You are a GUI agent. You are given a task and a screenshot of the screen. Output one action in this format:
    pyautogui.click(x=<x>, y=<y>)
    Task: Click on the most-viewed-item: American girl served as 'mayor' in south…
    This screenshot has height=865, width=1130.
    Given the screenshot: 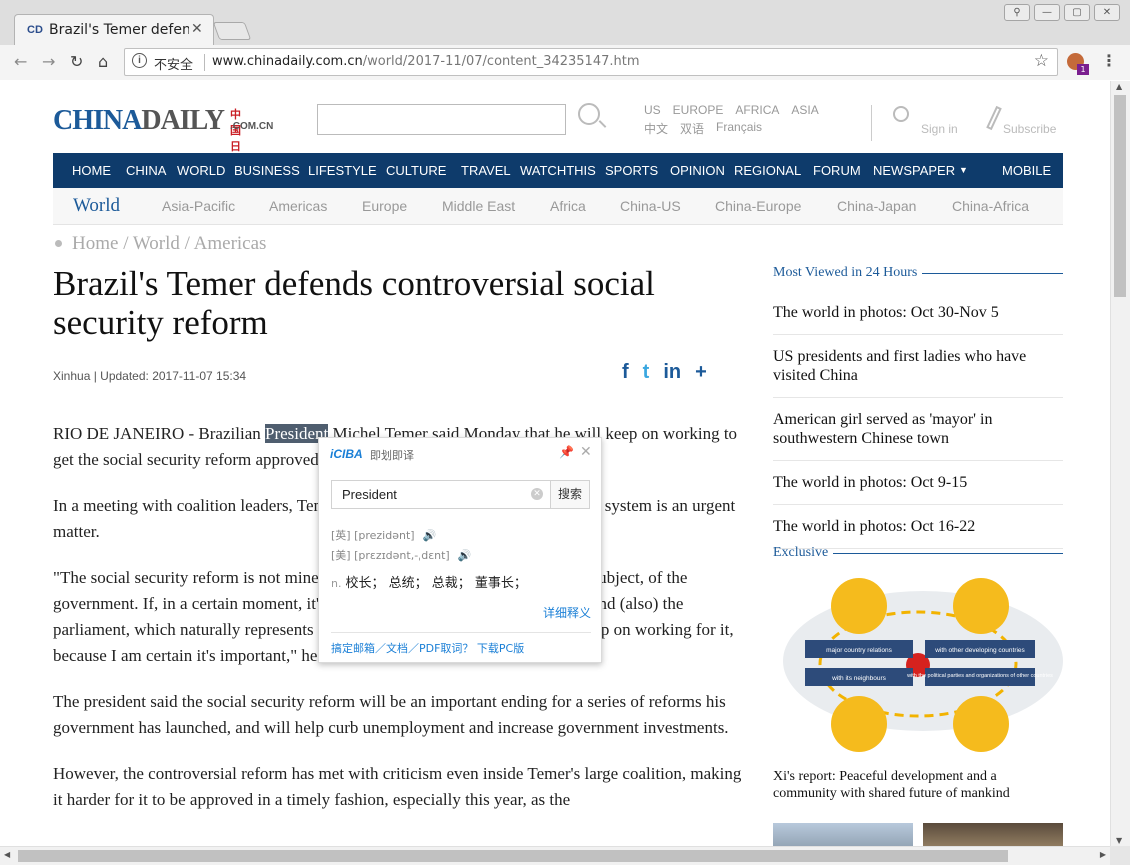 What is the action you would take?
    pyautogui.click(x=918, y=429)
    